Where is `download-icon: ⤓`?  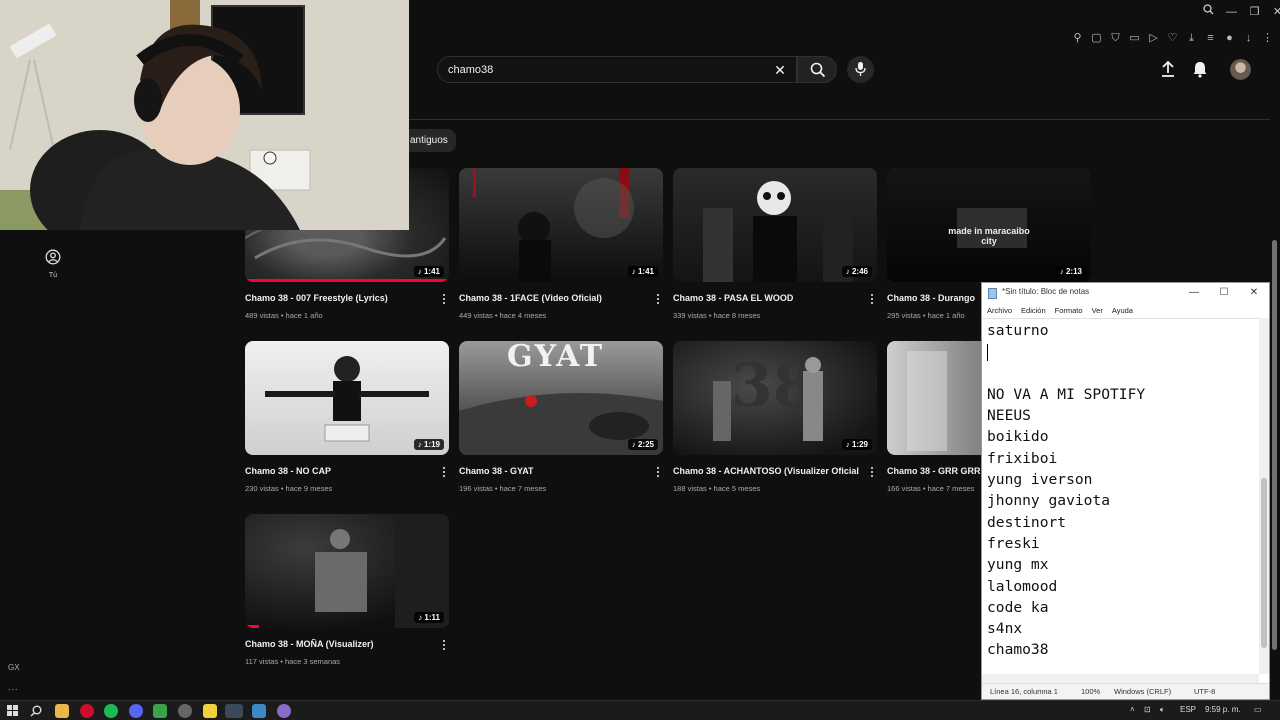
download-icon: ⤓ is located at coordinates (1191, 38).